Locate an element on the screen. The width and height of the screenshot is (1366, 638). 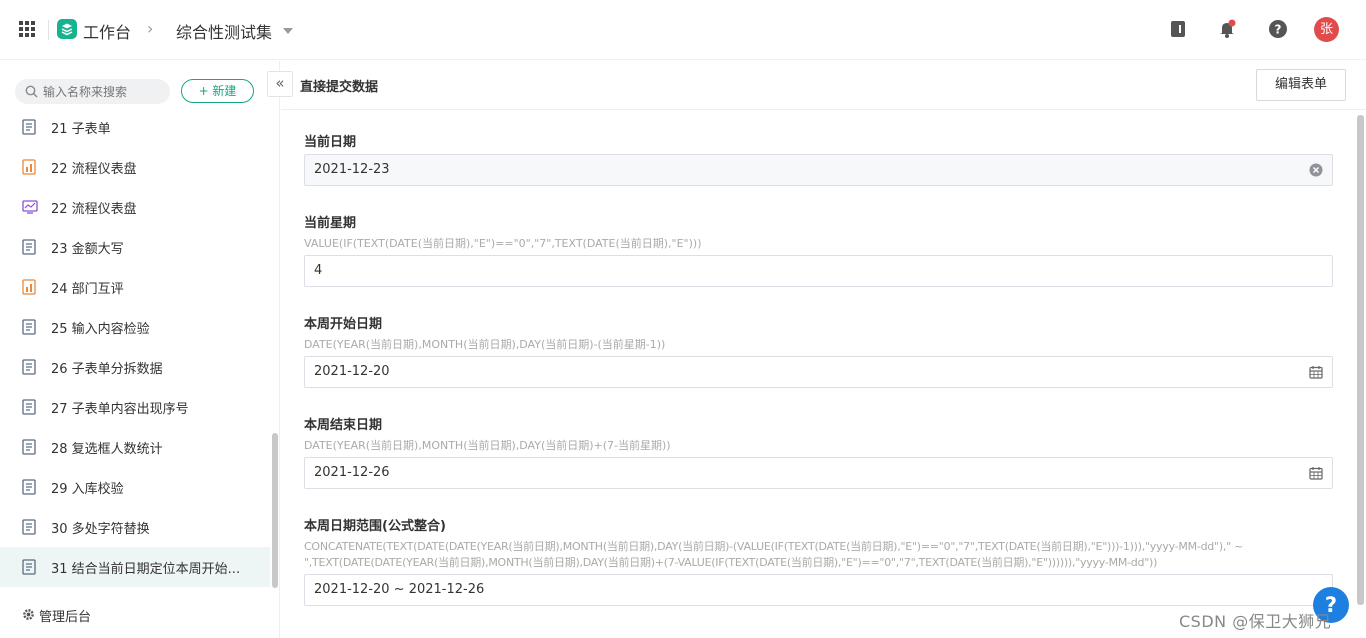
sidebar-item: 23 金额大写 is located at coordinates (135, 247).